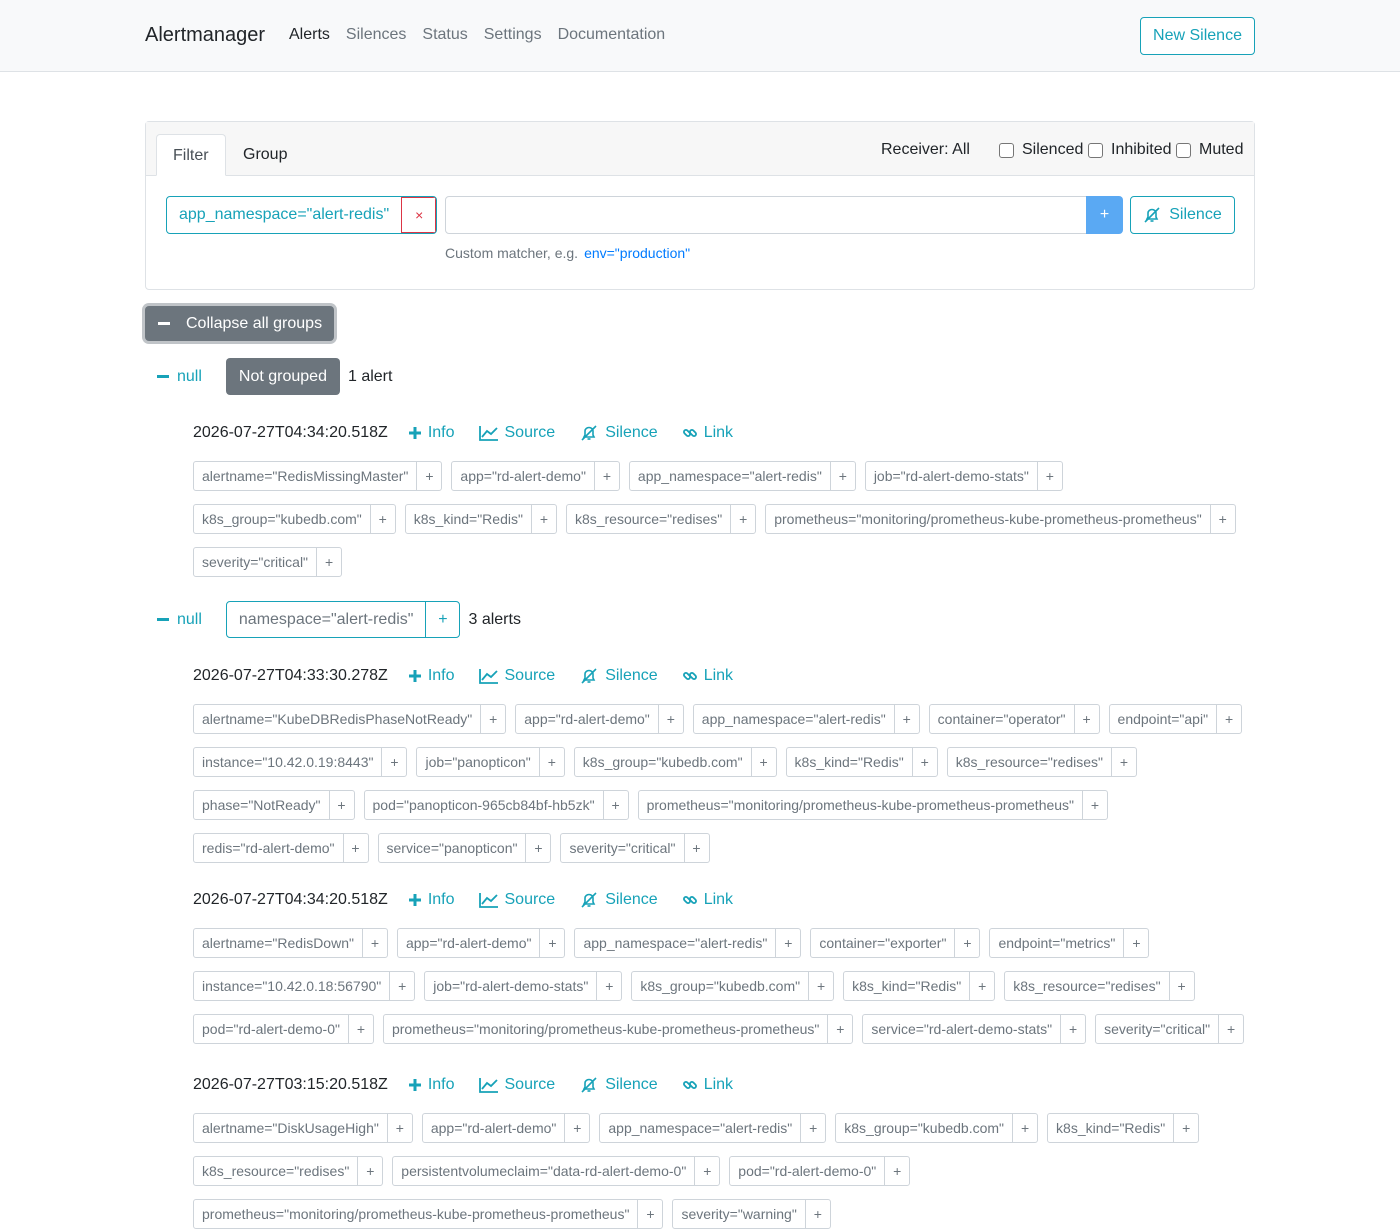  Describe the element at coordinates (442, 619) in the screenshot. I see `add-filter-button: +` at that location.